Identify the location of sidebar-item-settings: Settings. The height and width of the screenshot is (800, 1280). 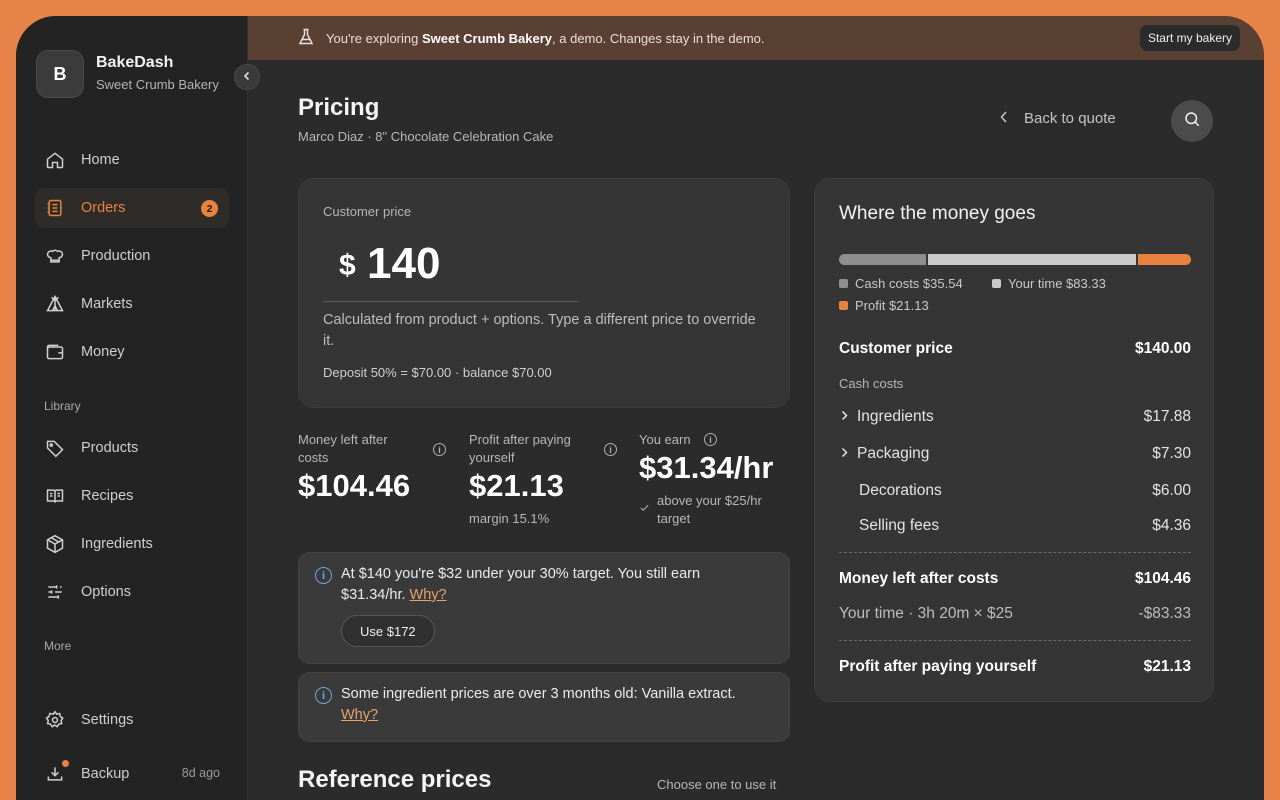
(132, 720).